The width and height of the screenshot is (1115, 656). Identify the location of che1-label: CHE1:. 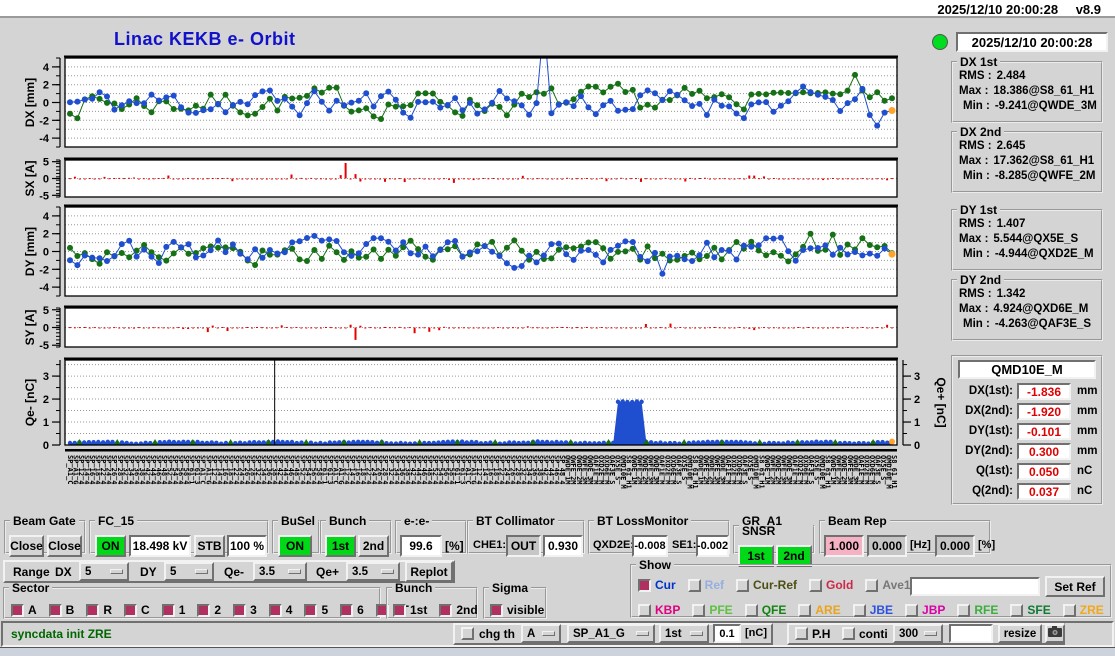
(490, 545).